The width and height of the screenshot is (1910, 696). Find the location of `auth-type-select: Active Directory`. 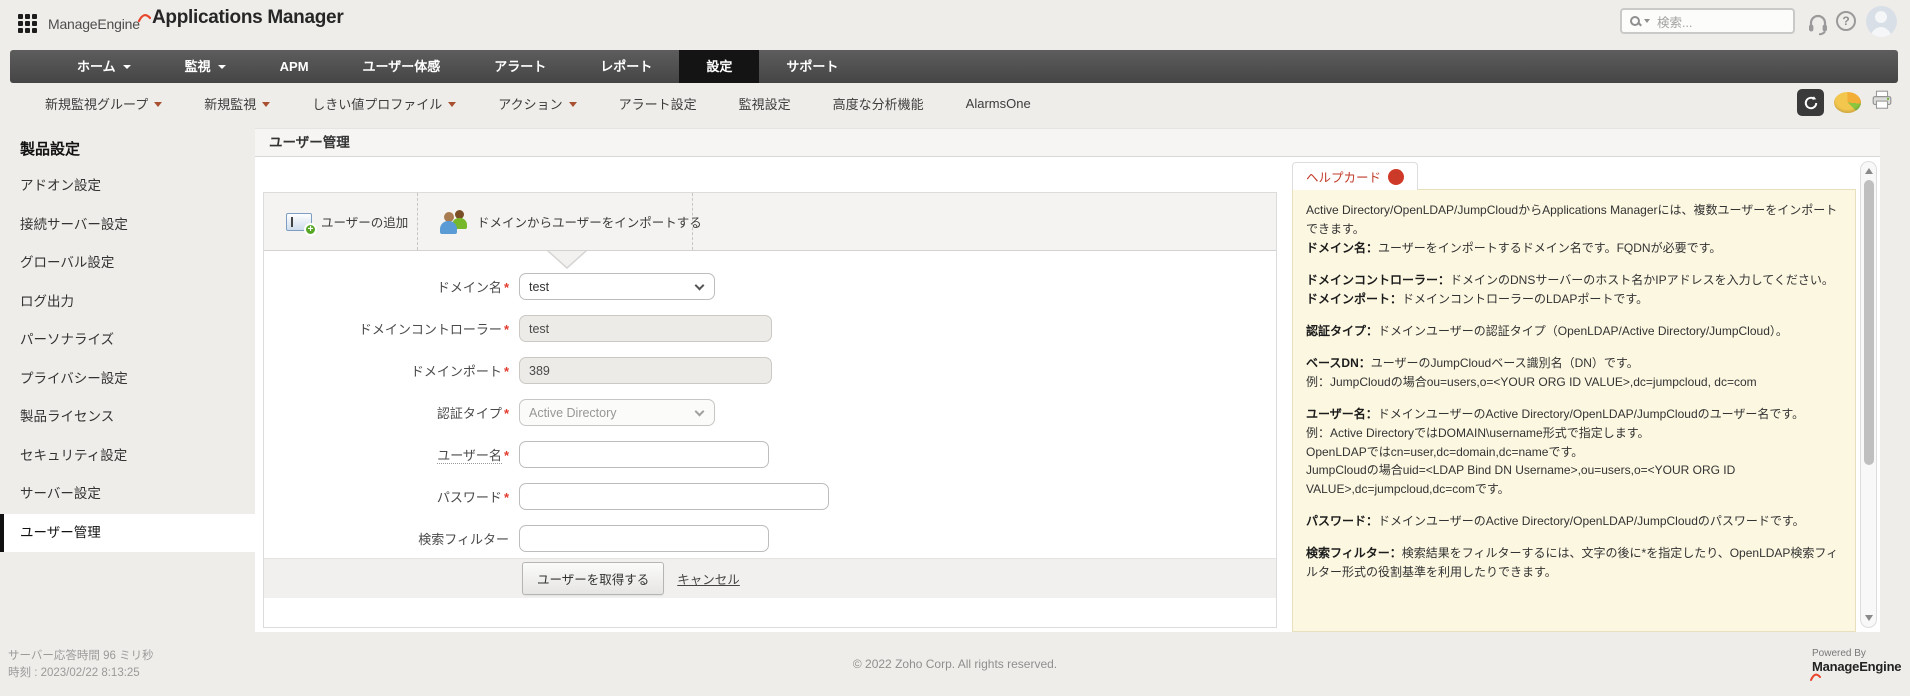

auth-type-select: Active Directory is located at coordinates (617, 412).